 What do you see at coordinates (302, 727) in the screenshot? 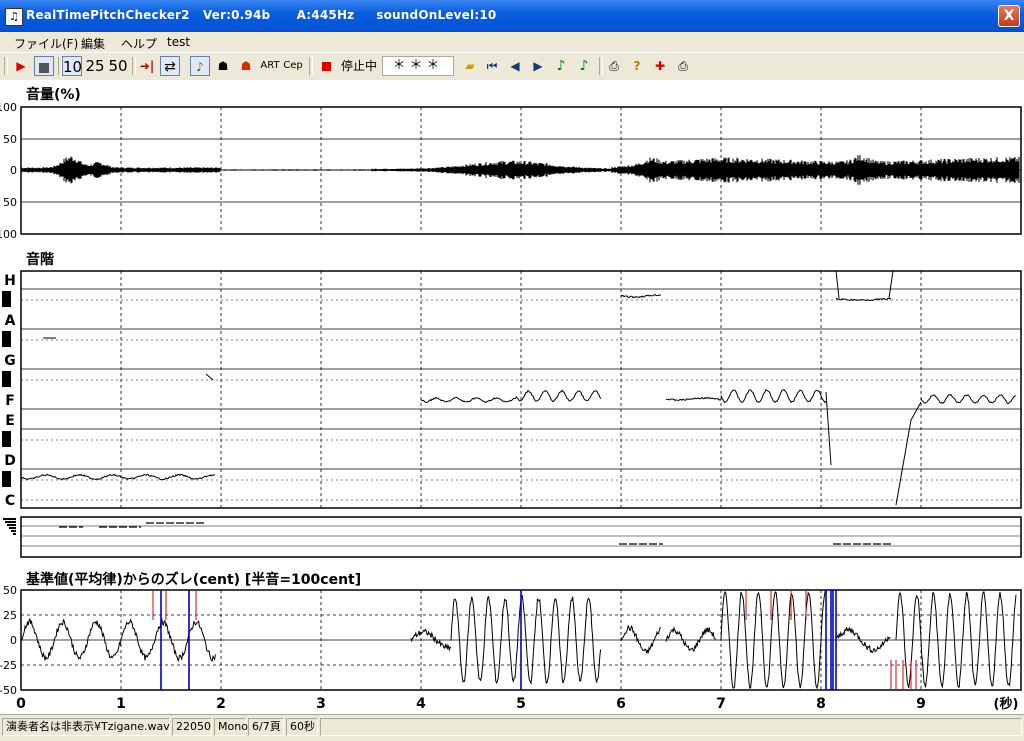
I see `status-duration: 60秒` at bounding box center [302, 727].